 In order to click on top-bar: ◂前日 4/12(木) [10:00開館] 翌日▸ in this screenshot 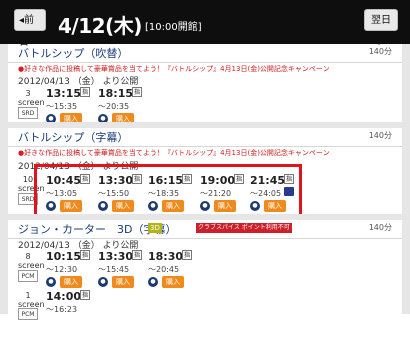, I will do `click(205, 24)`.